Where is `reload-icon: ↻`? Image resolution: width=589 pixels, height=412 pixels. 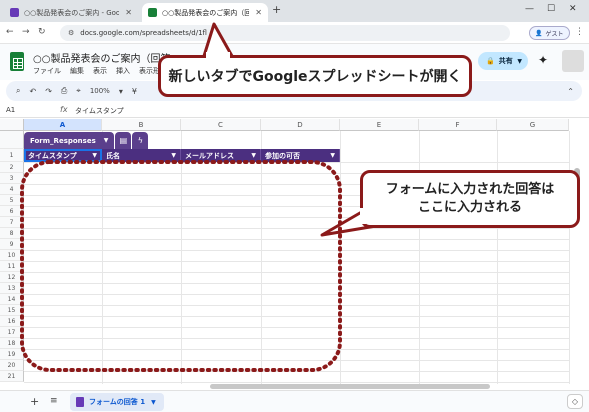 reload-icon: ↻ is located at coordinates (42, 32).